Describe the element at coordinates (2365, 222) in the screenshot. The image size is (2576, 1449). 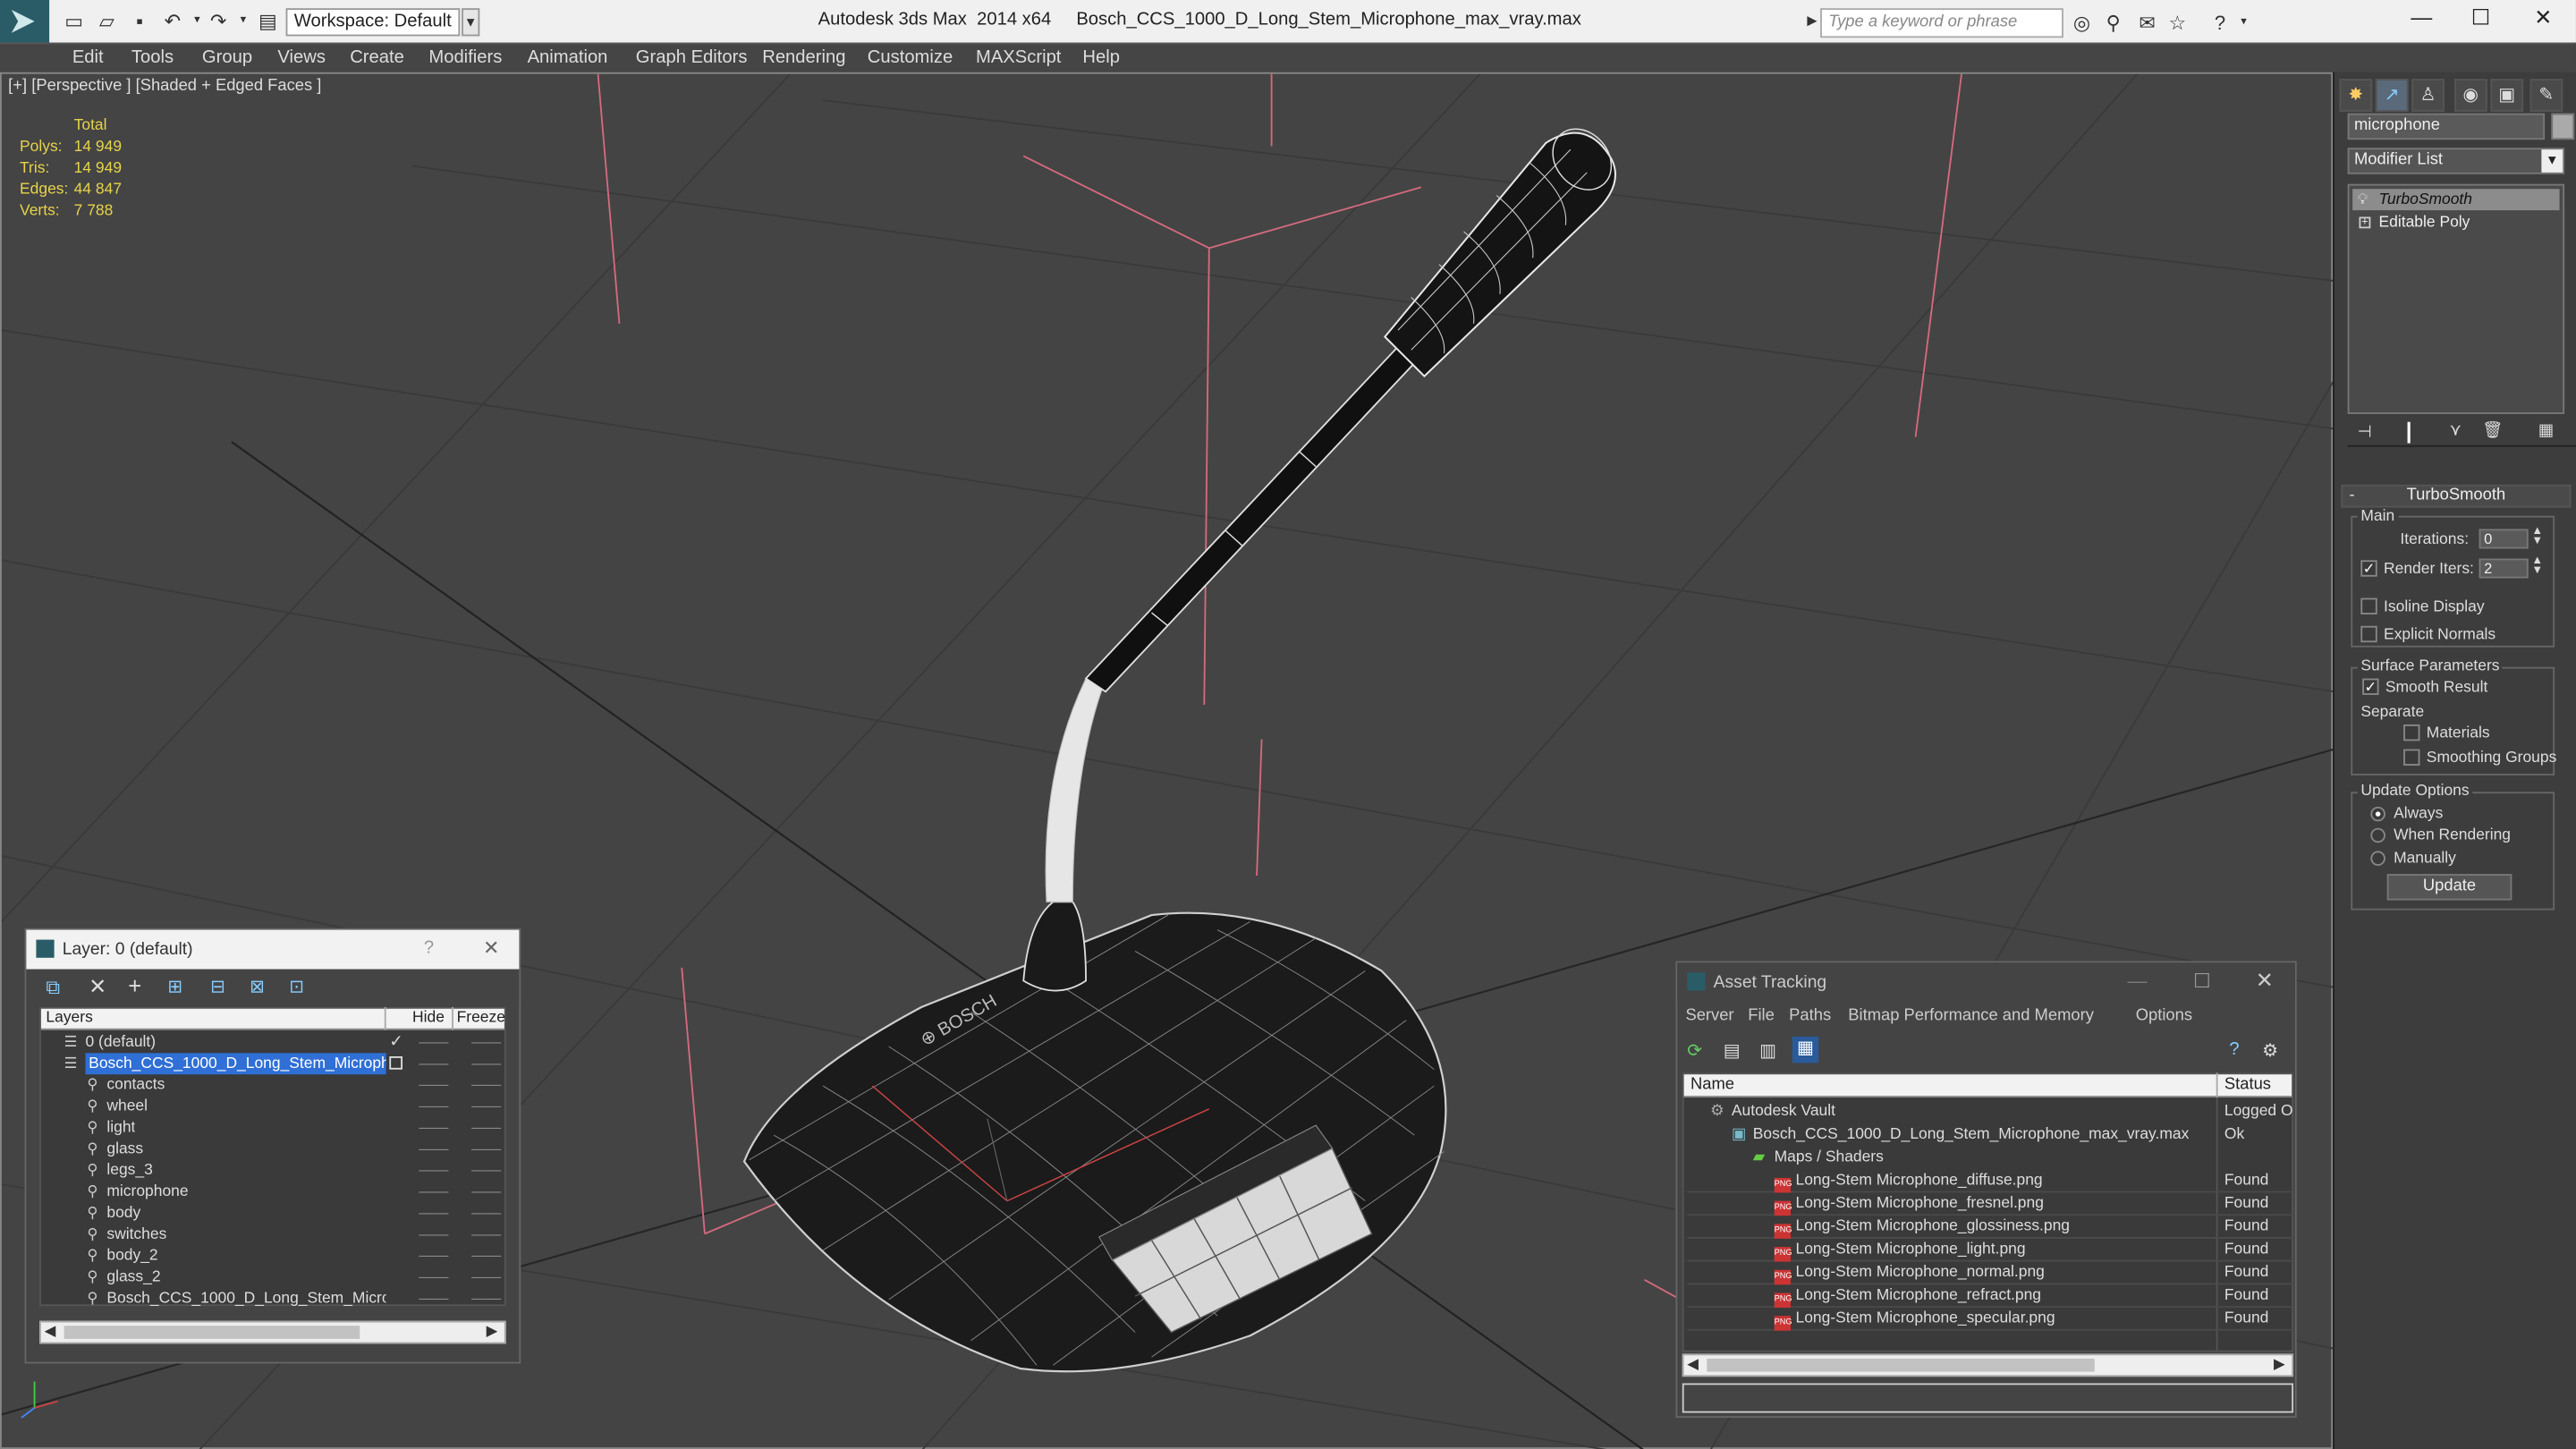
I see `expand-icon: +` at that location.